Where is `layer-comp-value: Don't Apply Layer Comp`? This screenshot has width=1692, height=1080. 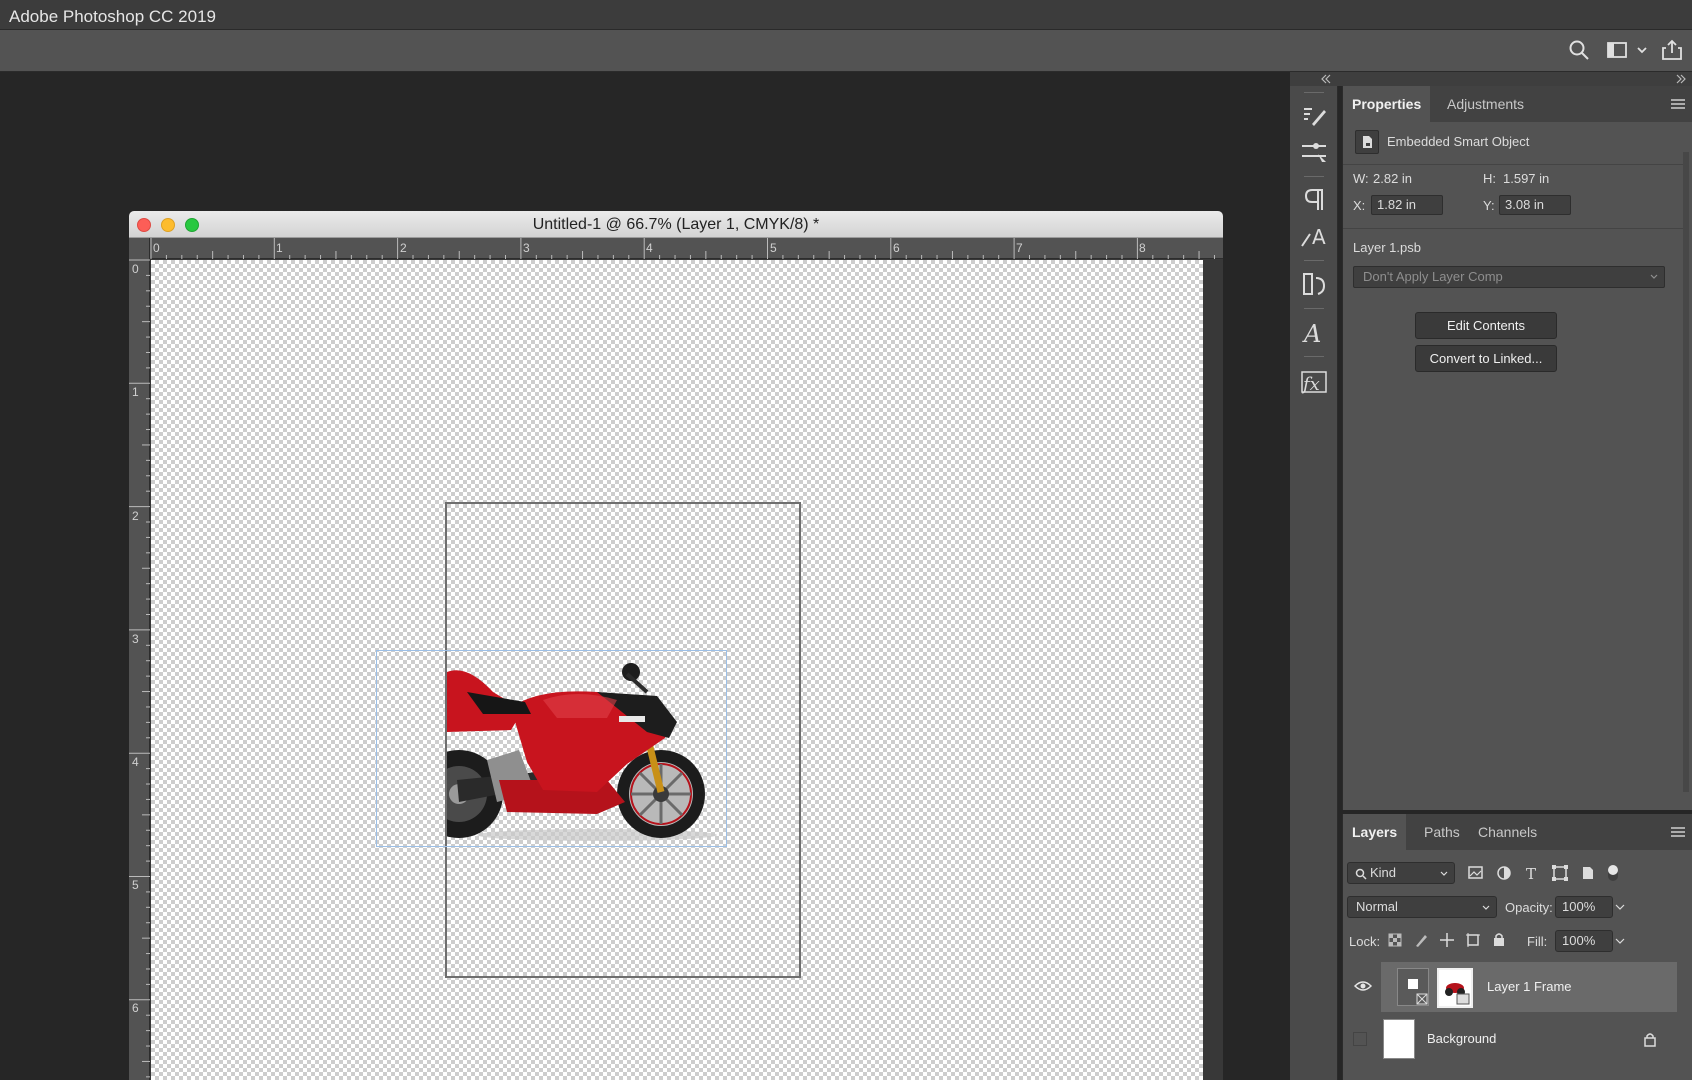
layer-comp-value: Don't Apply Layer Comp is located at coordinates (1433, 276).